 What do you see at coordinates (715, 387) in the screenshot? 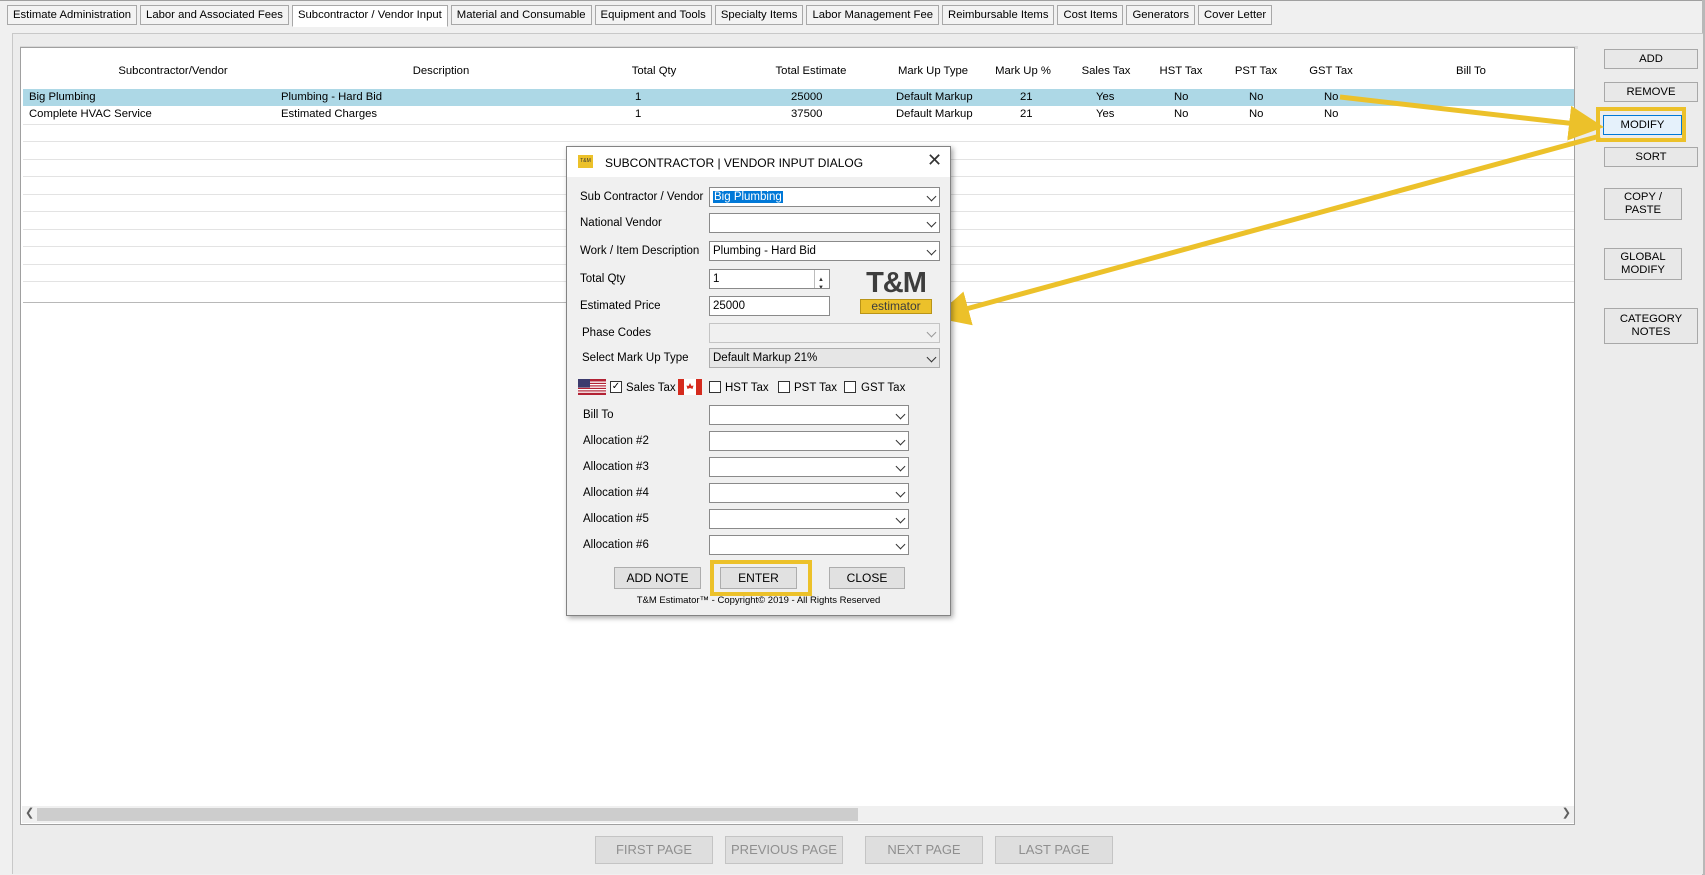
I see `hst-tax-checkbox` at bounding box center [715, 387].